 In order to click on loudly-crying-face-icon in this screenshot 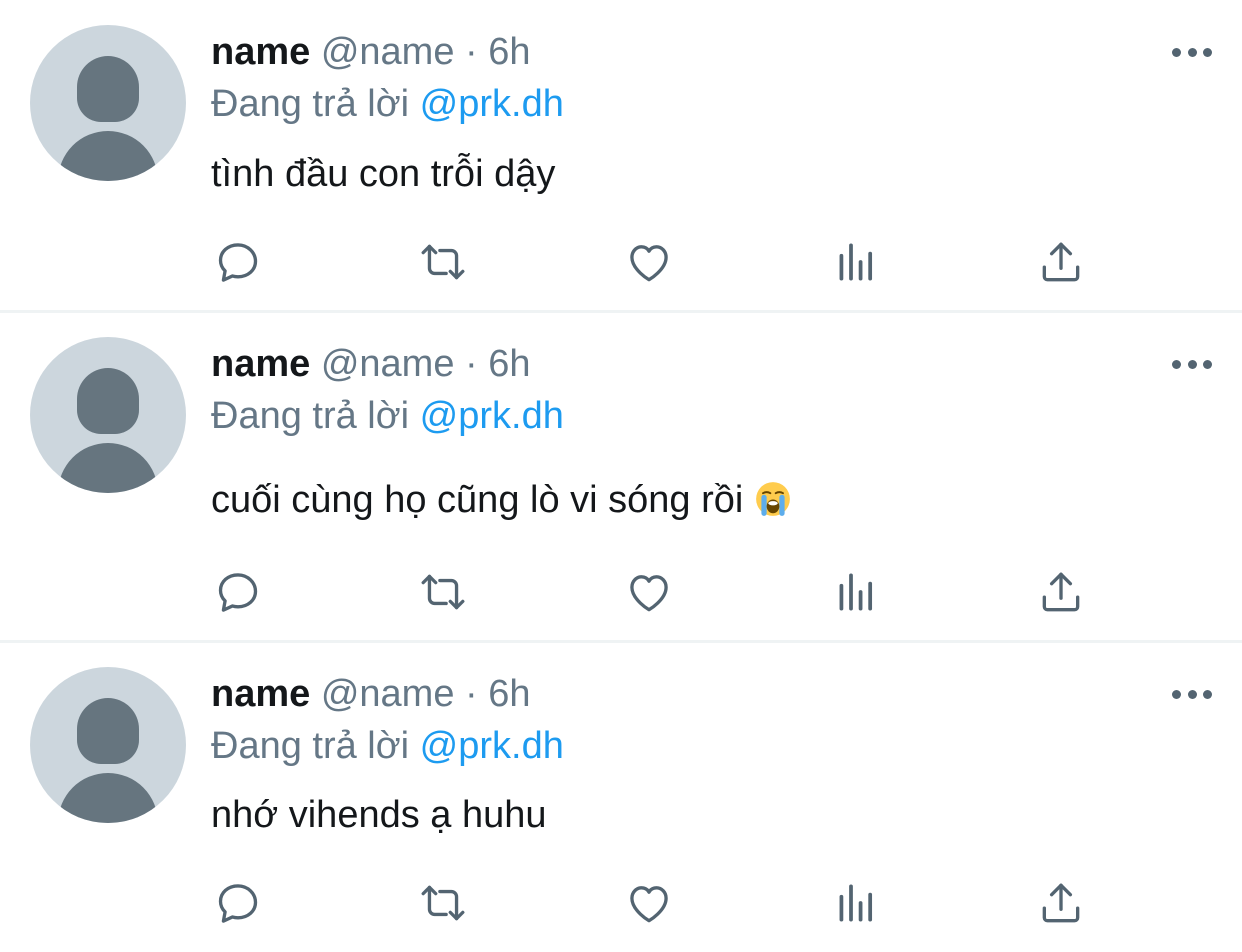, I will do `click(773, 499)`.